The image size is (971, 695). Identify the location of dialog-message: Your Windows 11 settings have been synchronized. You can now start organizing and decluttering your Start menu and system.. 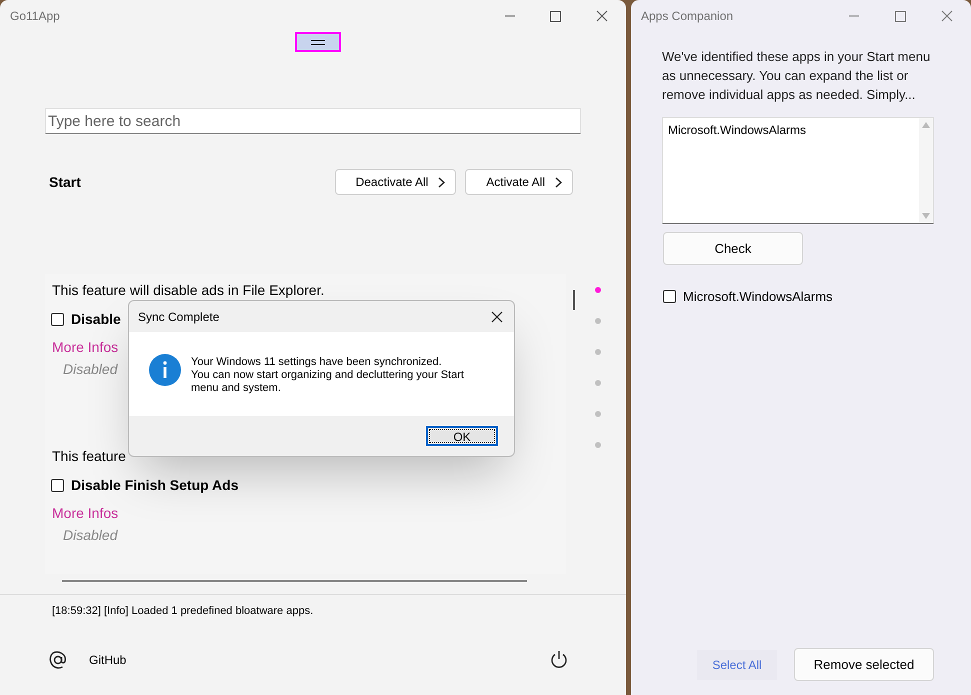
(328, 375).